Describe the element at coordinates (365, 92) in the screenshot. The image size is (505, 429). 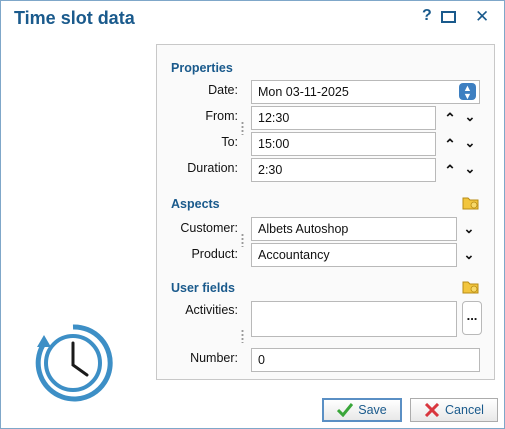
I see `date-select: Mon 03-11-2025` at that location.